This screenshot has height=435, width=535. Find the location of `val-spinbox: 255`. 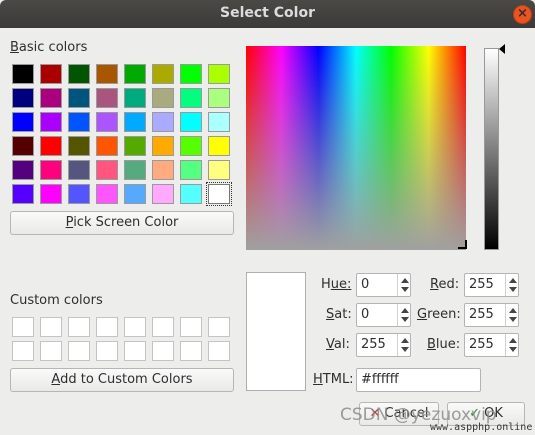

val-spinbox: 255 is located at coordinates (383, 345).